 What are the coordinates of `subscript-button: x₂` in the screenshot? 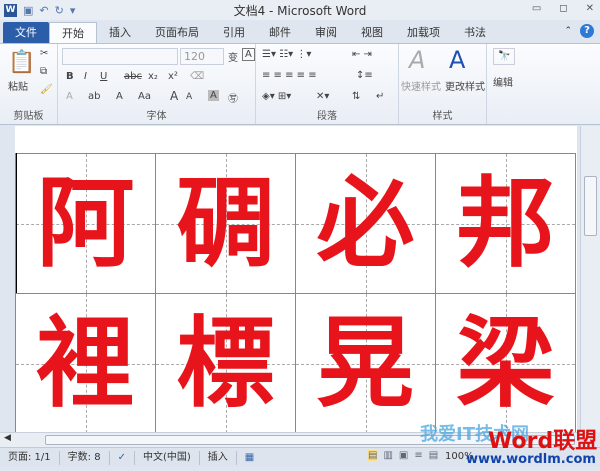 It's located at (153, 76).